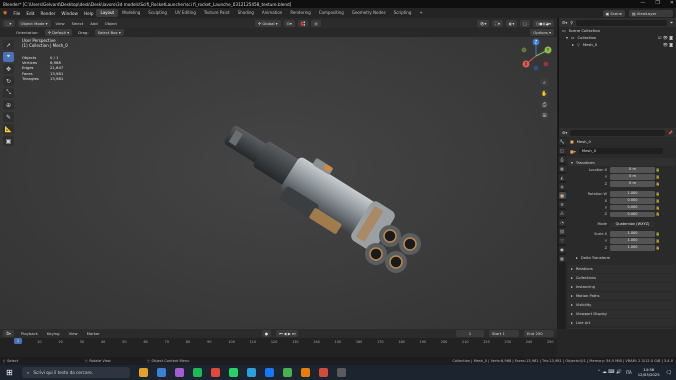 The height and width of the screenshot is (380, 676). What do you see at coordinates (8, 105) in the screenshot?
I see `transform-tool-button: ⊕` at bounding box center [8, 105].